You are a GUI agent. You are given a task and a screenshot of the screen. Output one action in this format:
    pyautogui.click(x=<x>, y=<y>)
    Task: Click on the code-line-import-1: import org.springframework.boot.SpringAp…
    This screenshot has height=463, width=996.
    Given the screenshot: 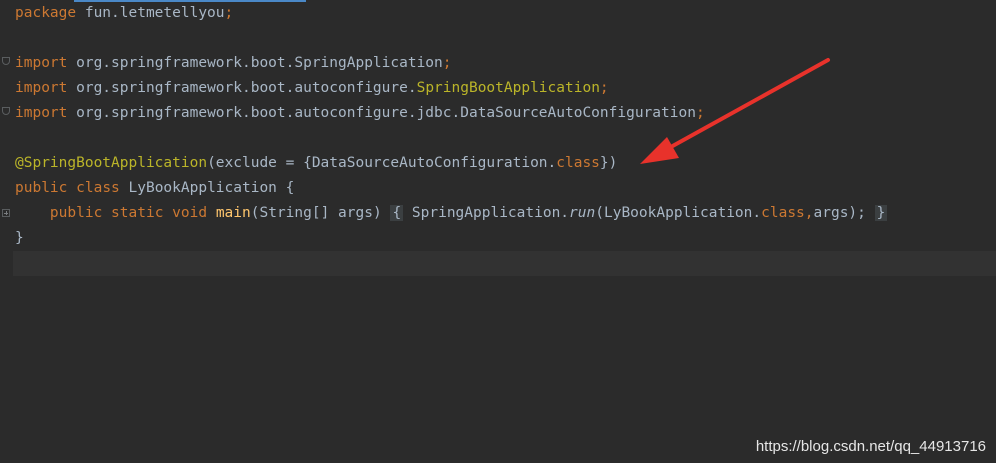 What is the action you would take?
    pyautogui.click(x=233, y=63)
    